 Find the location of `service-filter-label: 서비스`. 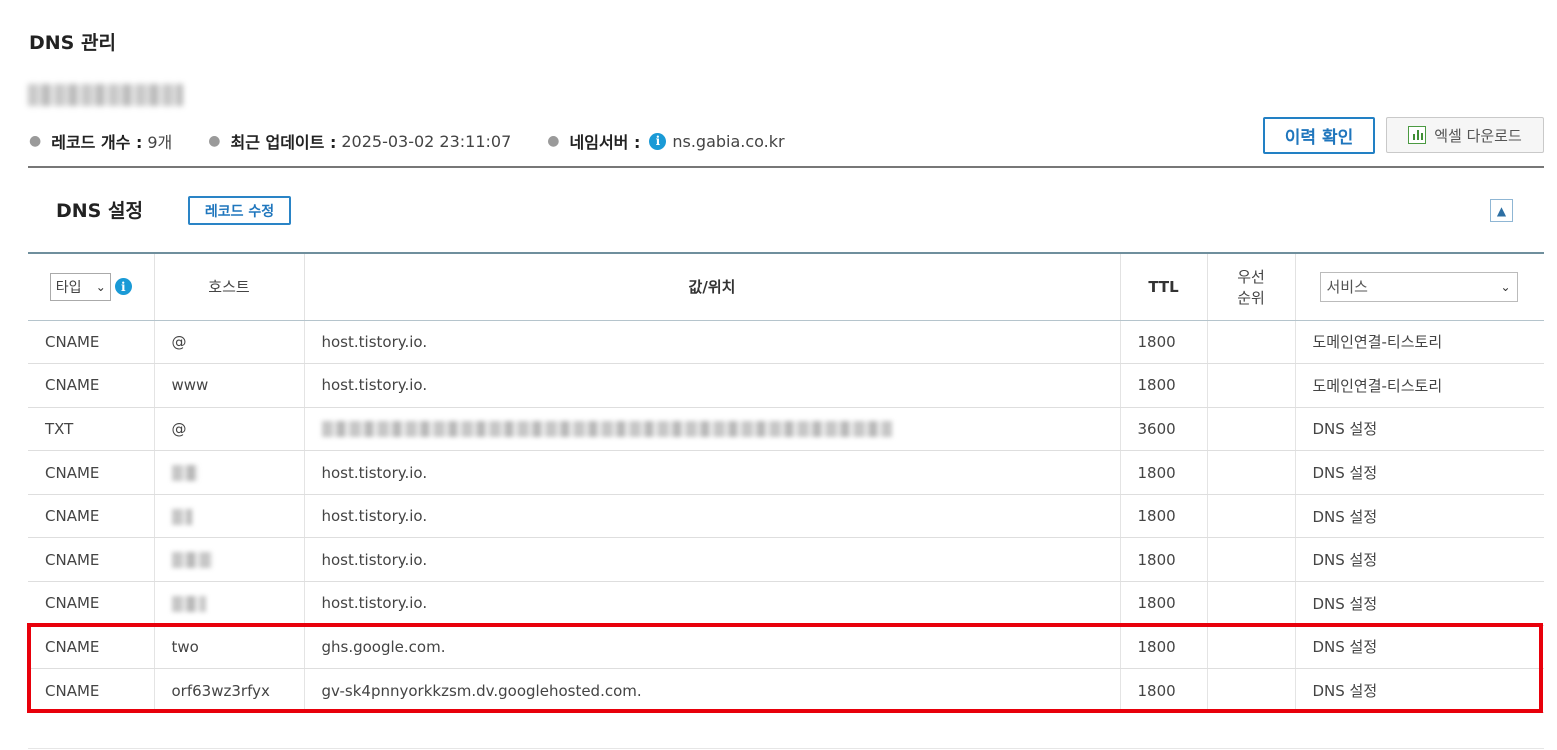

service-filter-label: 서비스 is located at coordinates (1347, 287).